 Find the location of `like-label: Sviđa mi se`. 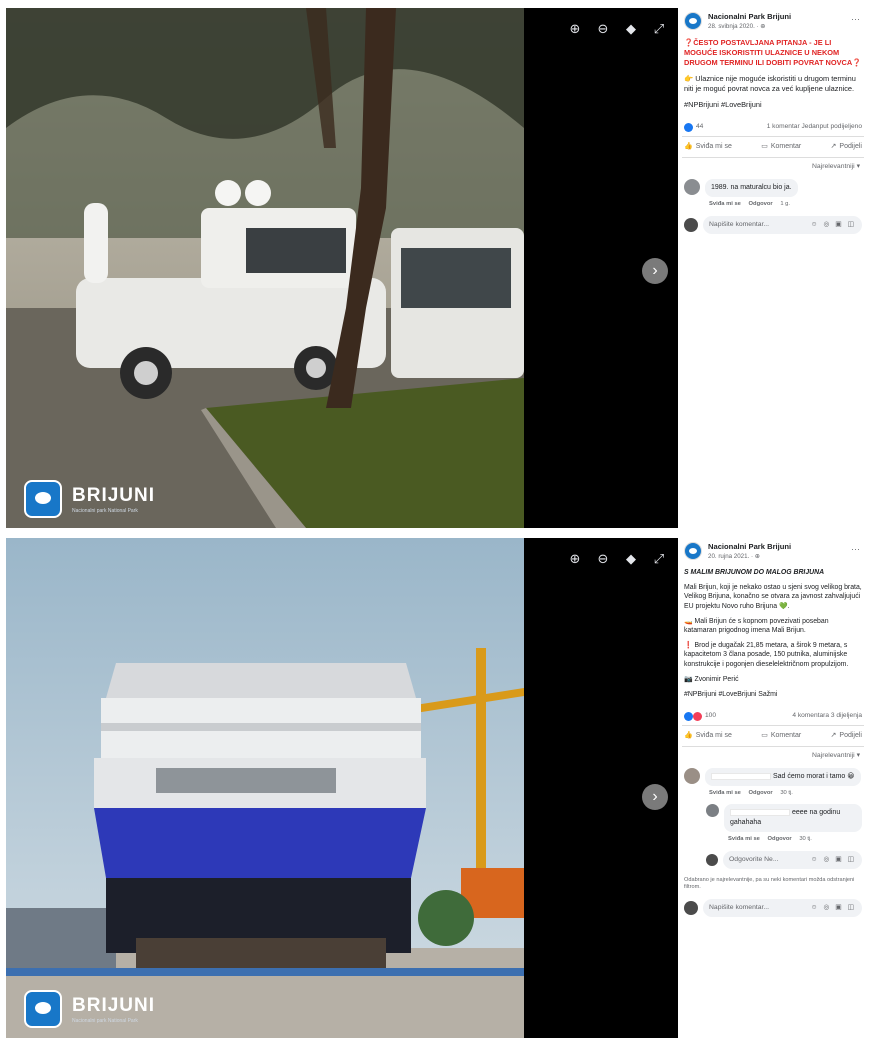

like-label: Sviđa mi se is located at coordinates (713, 146).